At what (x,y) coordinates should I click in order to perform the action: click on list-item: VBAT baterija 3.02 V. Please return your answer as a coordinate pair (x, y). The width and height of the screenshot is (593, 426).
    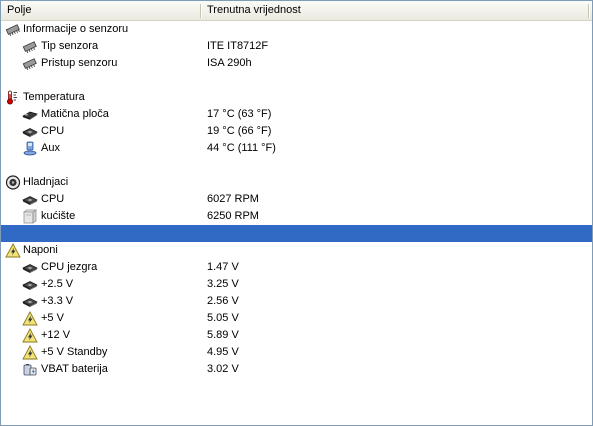
    Looking at the image, I should click on (296, 369).